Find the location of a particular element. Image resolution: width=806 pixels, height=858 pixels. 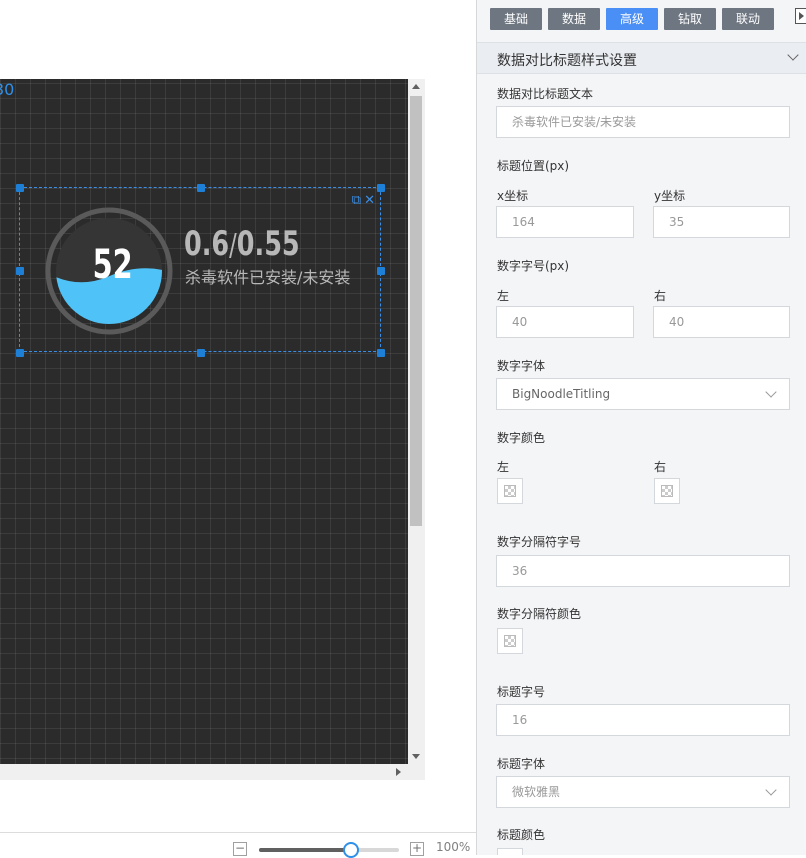

zoom-slider-fill is located at coordinates (305, 850).